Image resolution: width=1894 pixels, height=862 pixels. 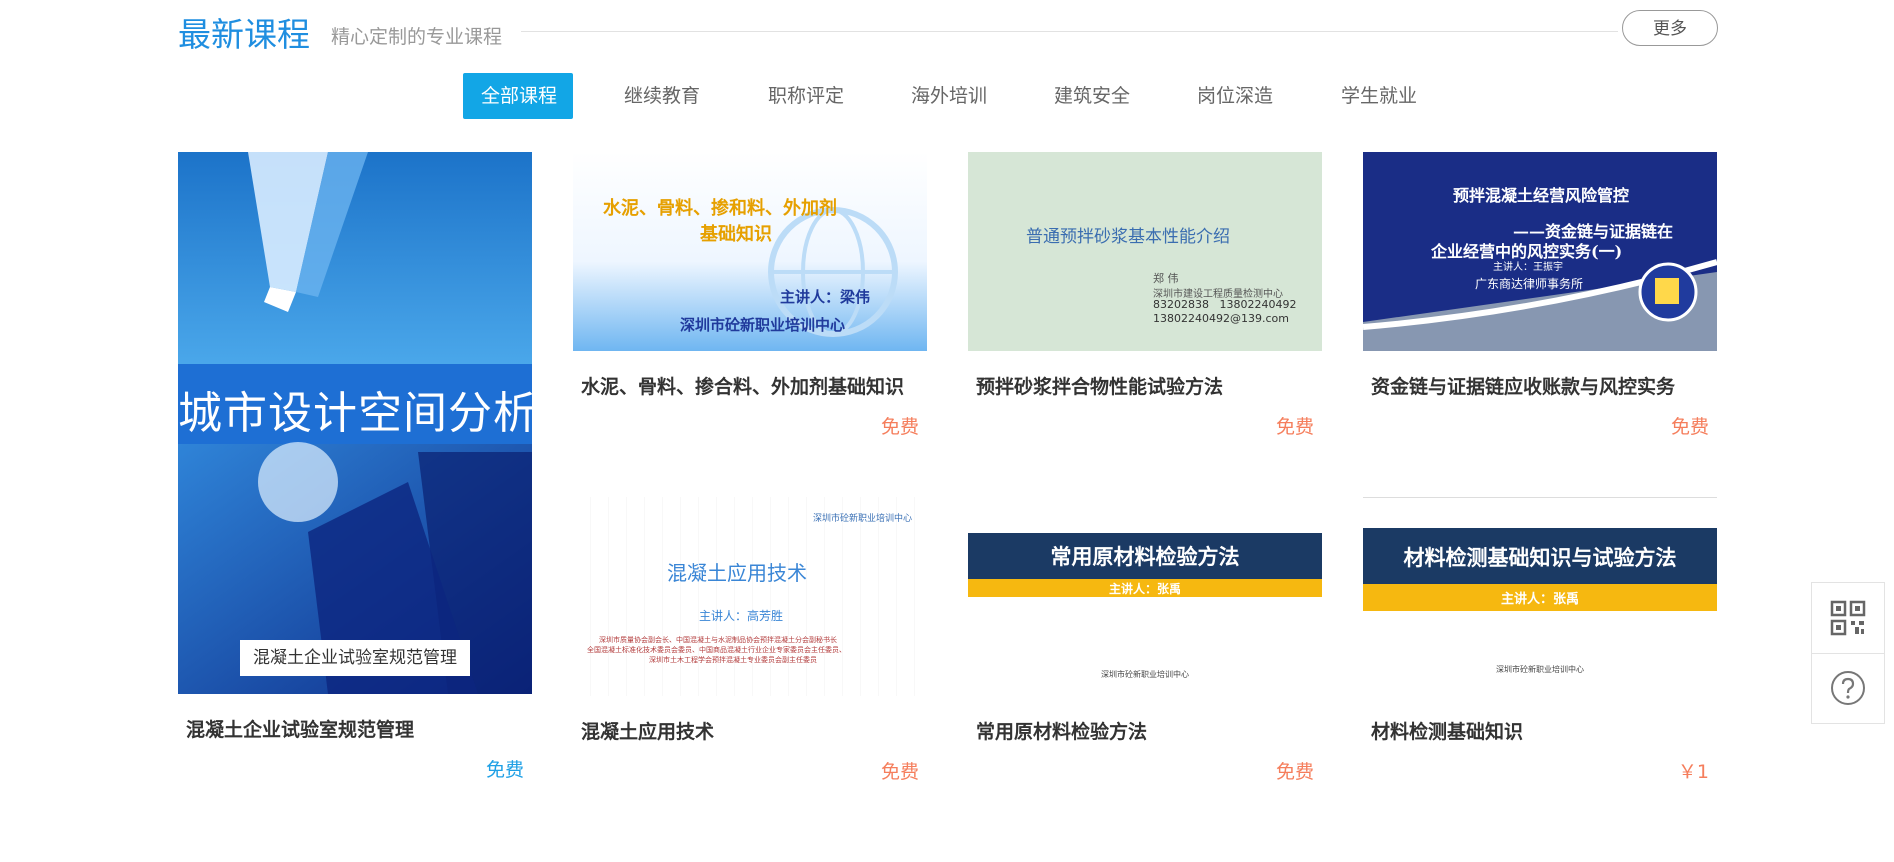 I want to click on course-card: 城市设计空间分析 混凝土企业试验室规范管理 混凝土企业试验室规范管理 免费, so click(x=355, y=466).